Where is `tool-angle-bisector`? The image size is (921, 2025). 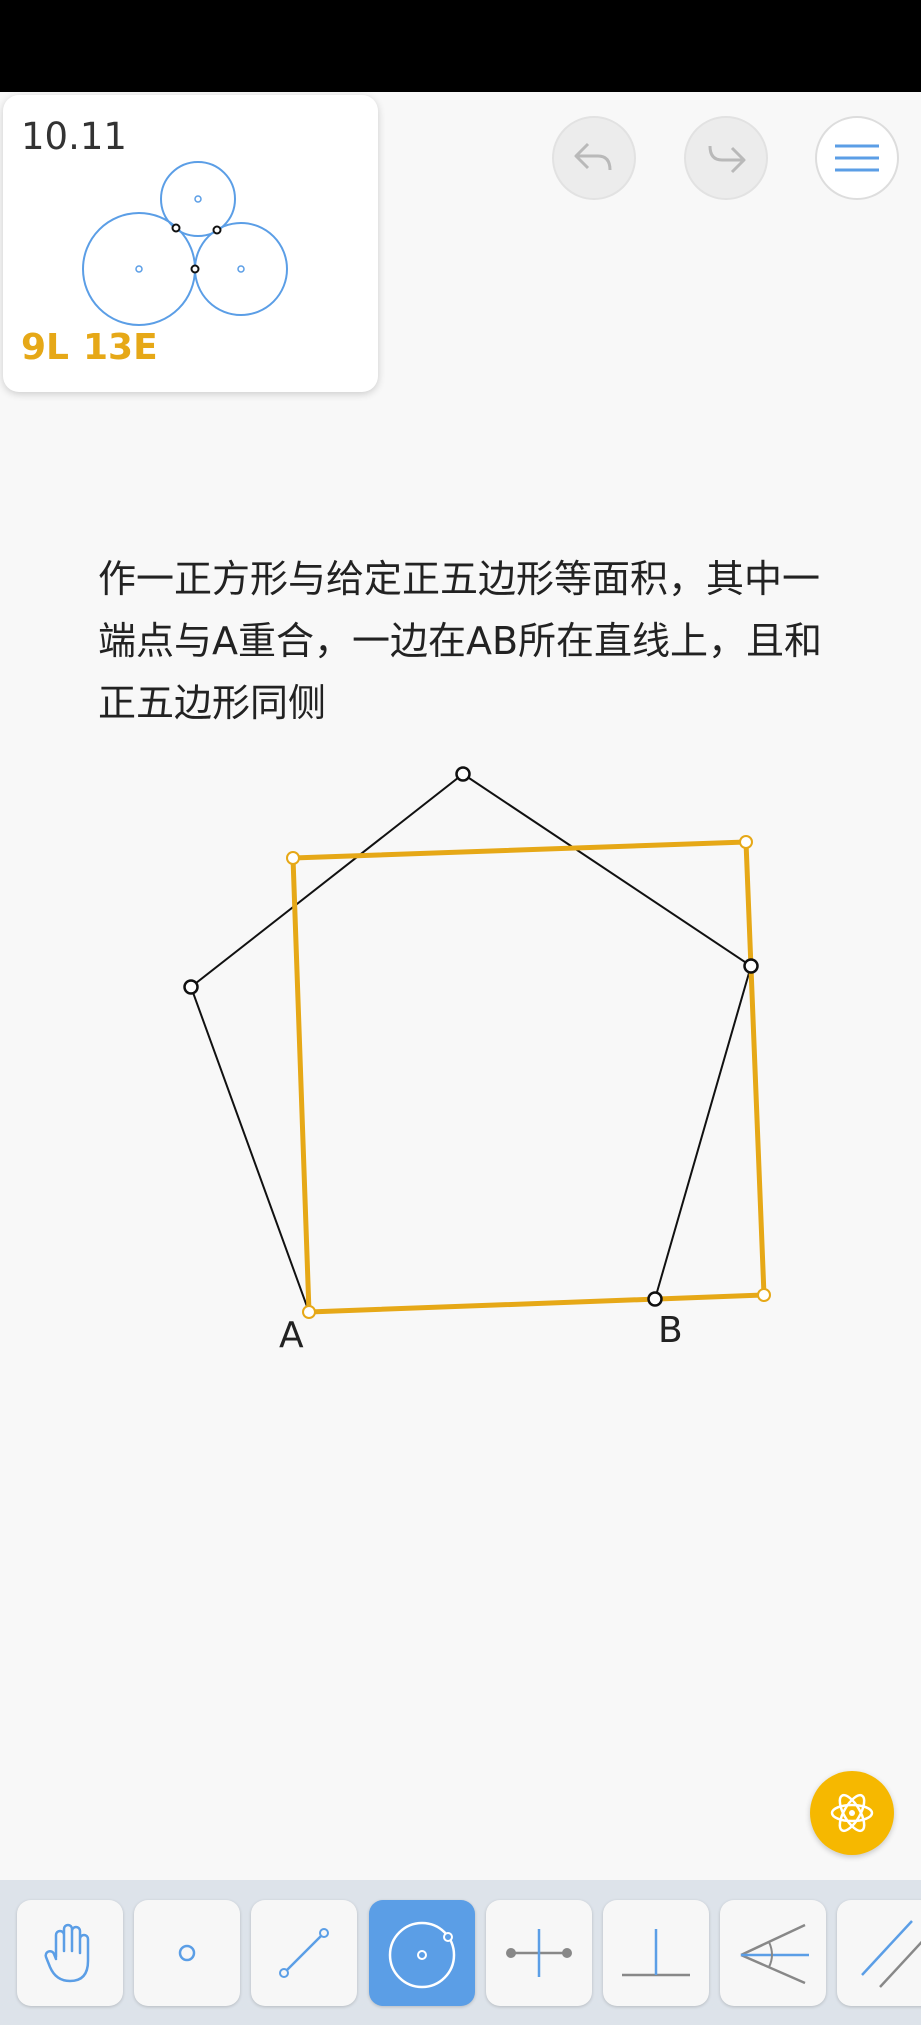 tool-angle-bisector is located at coordinates (773, 1953).